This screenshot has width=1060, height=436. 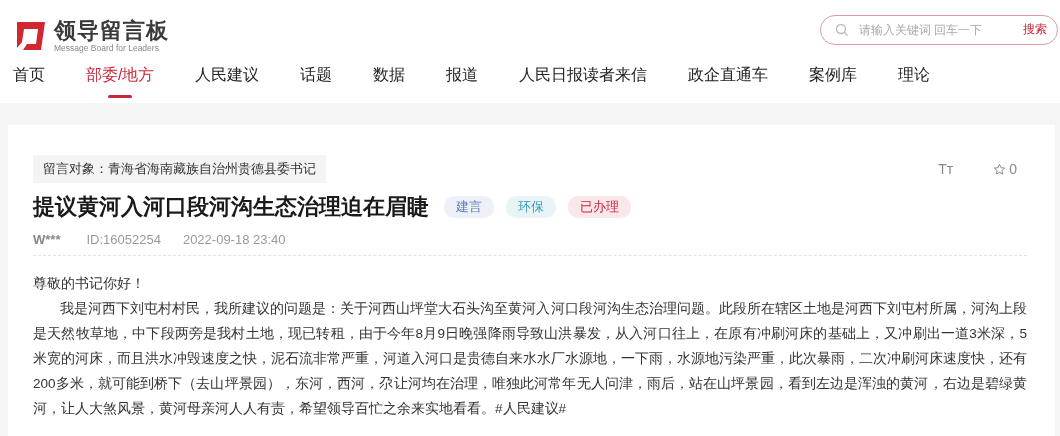 I want to click on nav-tab: 部委/地方, so click(x=120, y=80).